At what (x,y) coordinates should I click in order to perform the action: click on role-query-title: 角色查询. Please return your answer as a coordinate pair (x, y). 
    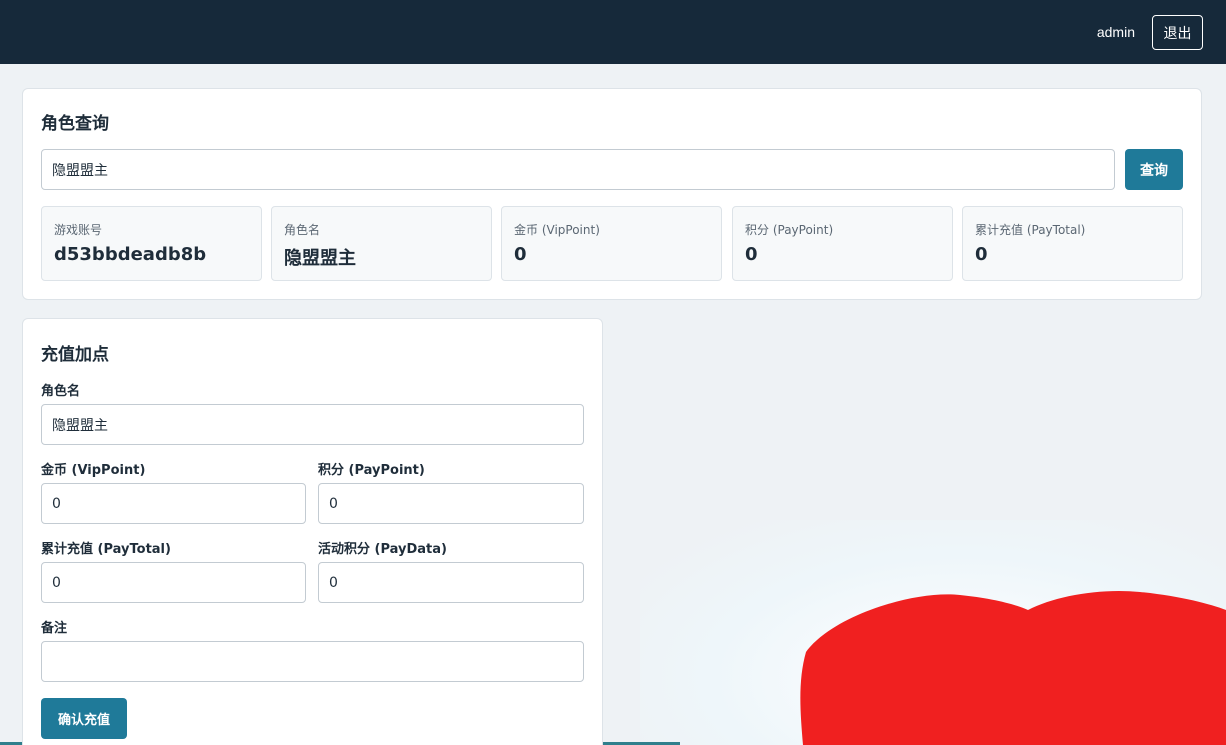
    Looking at the image, I should click on (75, 124).